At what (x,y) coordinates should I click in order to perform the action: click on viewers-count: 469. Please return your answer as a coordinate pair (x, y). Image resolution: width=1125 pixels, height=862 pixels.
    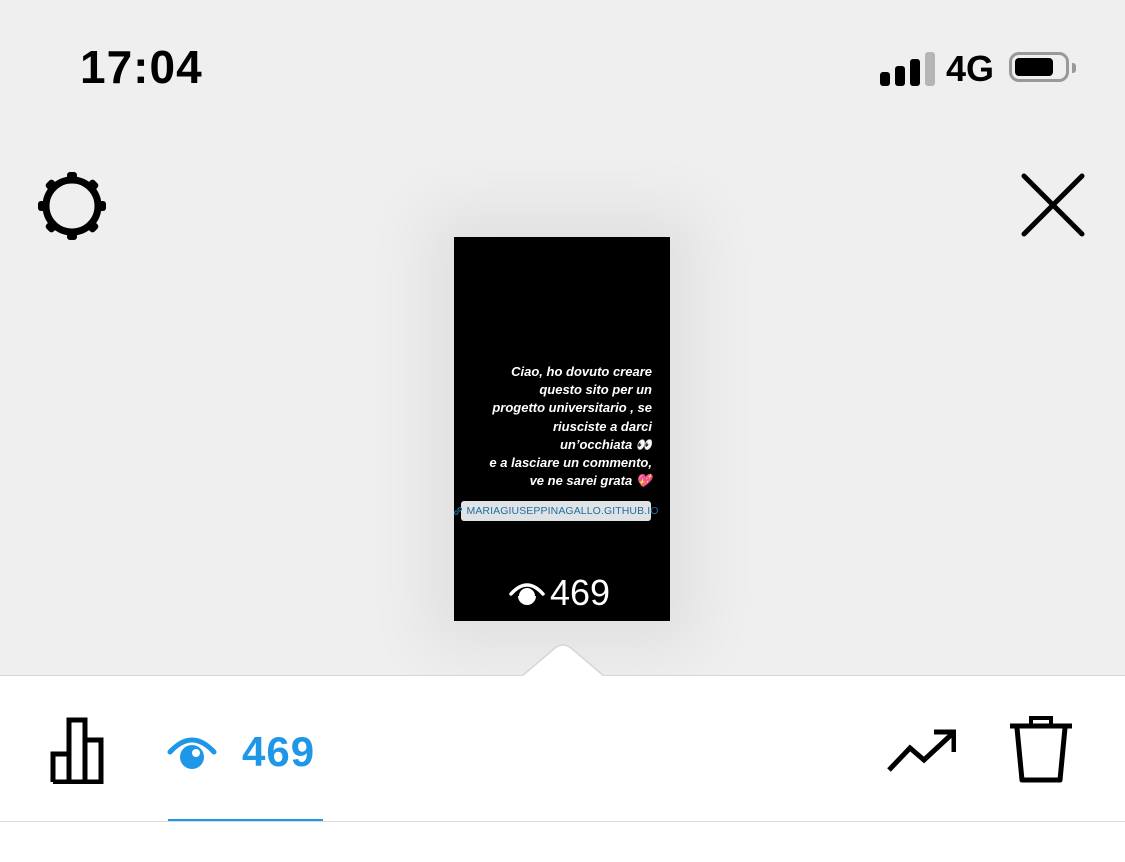
    Looking at the image, I should click on (279, 751).